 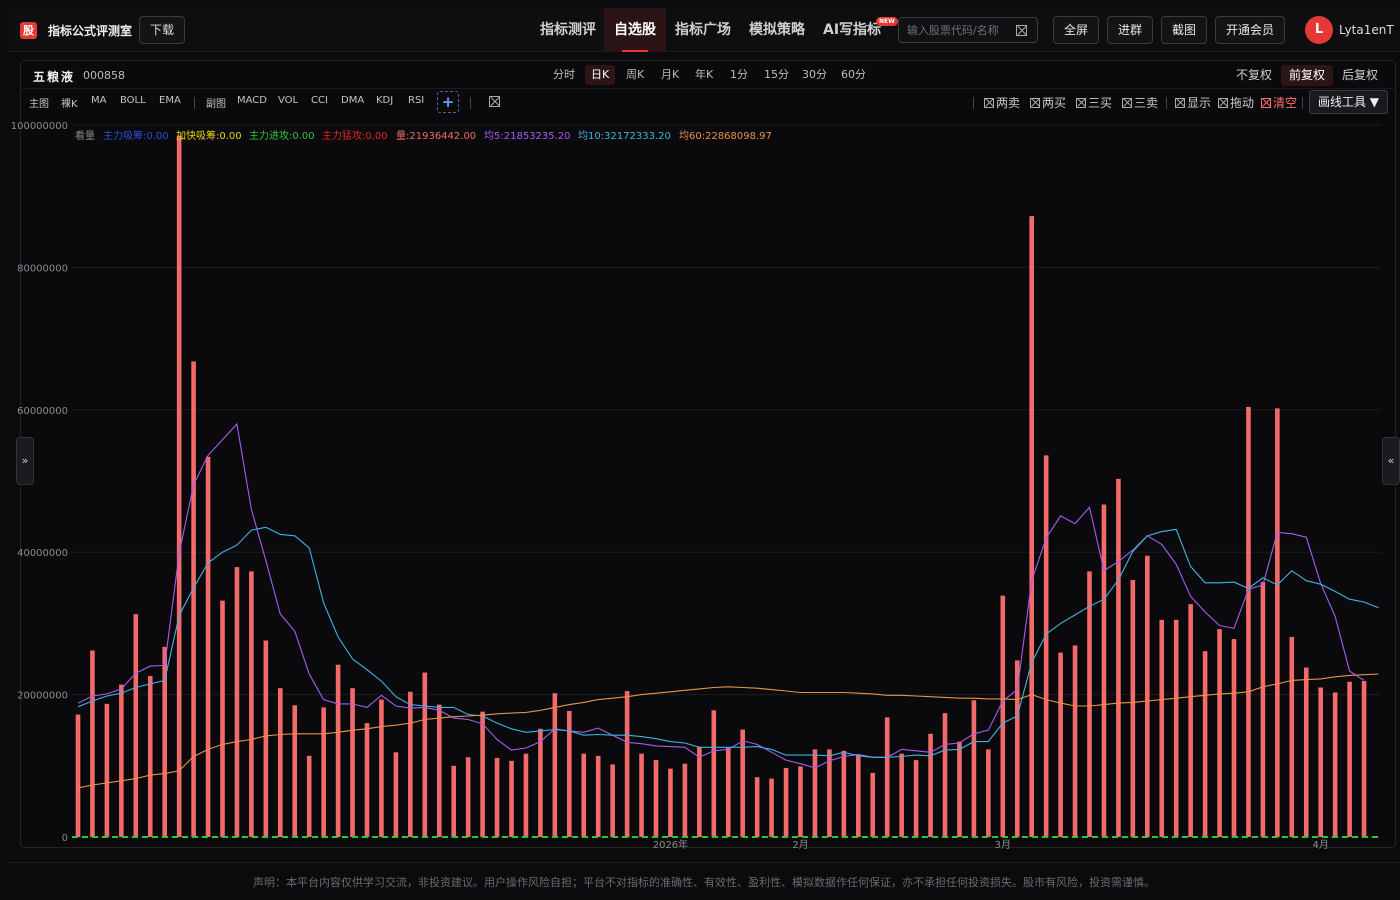 I want to click on period-30min: 30分, so click(x=814, y=75).